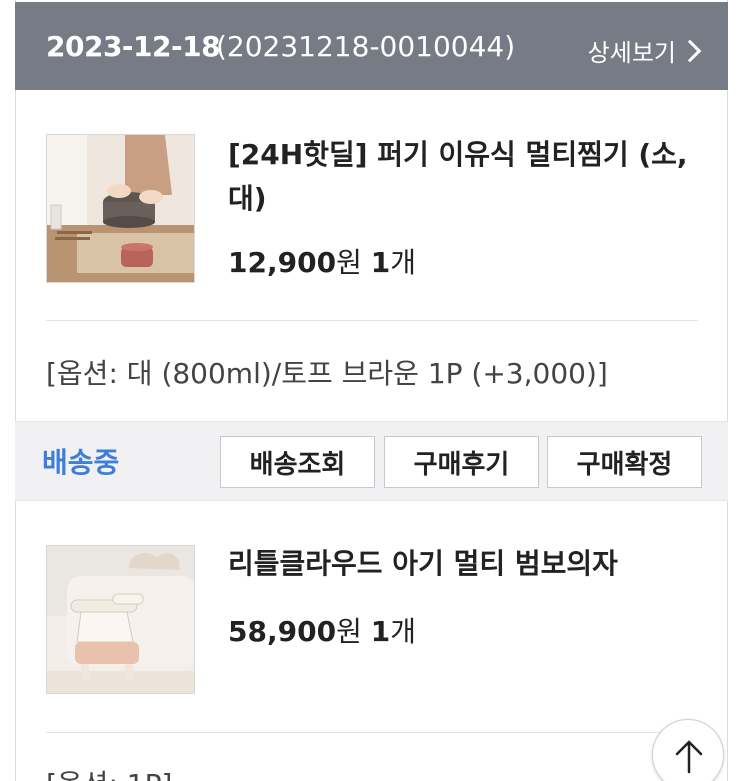 Image resolution: width=743 pixels, height=781 pixels. What do you see at coordinates (327, 373) in the screenshot?
I see `product-option: [옵션: 대 (800ml)/토프 브라운 1P (+3,000)]` at bounding box center [327, 373].